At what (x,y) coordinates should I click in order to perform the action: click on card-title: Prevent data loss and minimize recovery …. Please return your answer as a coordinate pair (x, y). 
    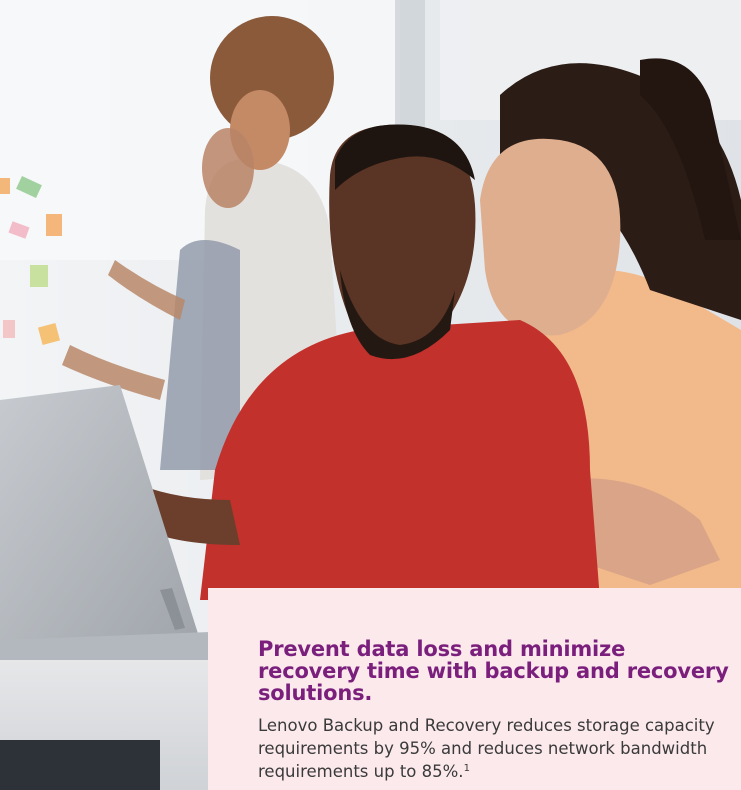
    Looking at the image, I should click on (493, 671).